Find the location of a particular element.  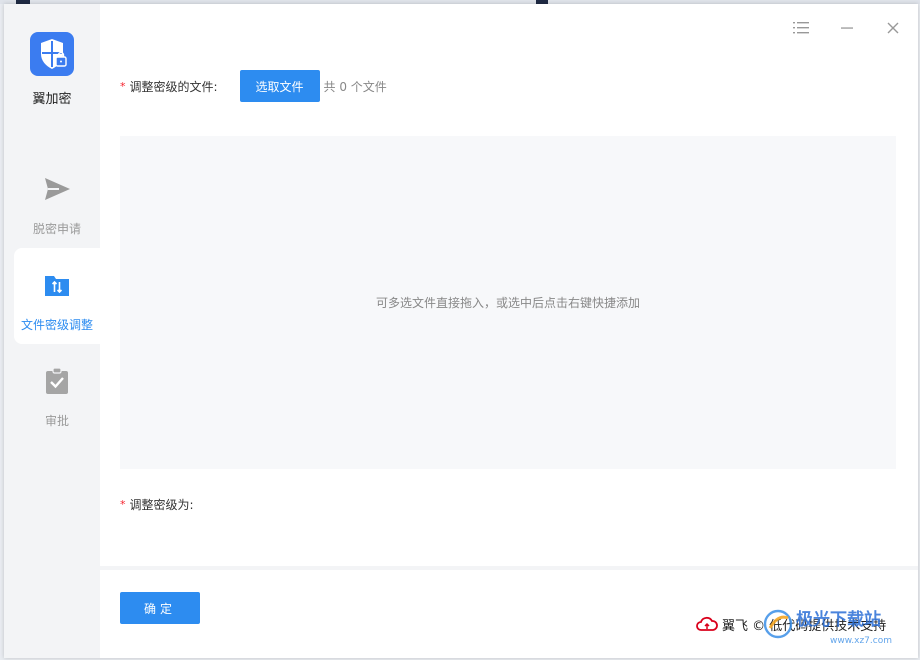

powered-by: 翼飞 © 低代码提供技术支持 is located at coordinates (791, 624).